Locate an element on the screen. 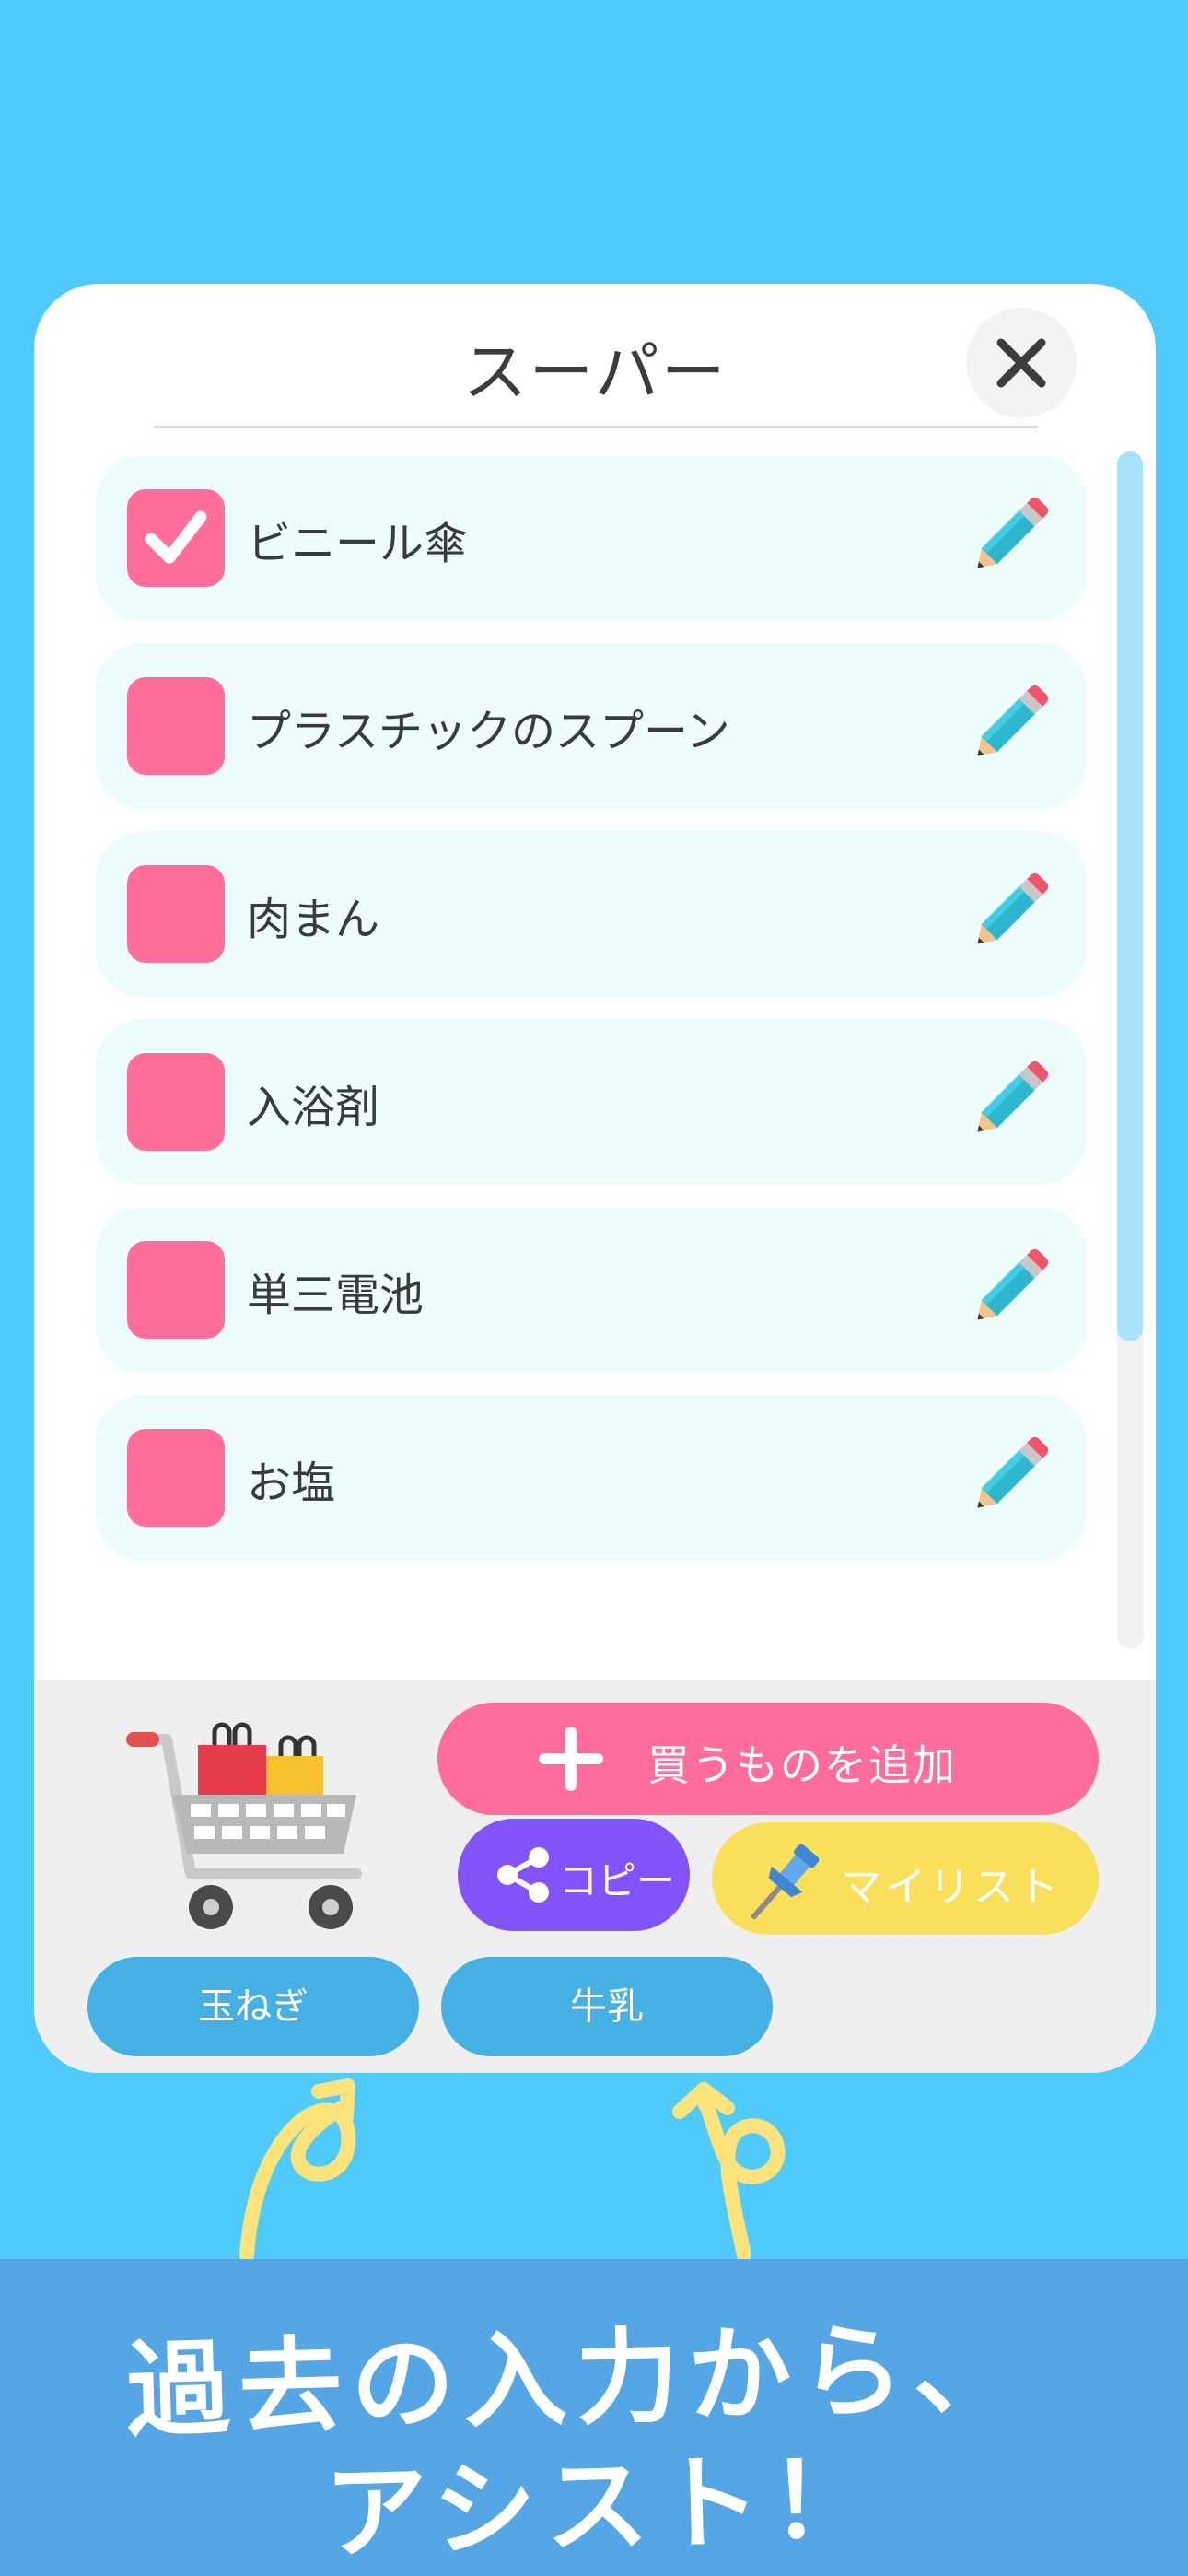 Image resolution: width=1188 pixels, height=2576 pixels. close-button is located at coordinates (1021, 363).